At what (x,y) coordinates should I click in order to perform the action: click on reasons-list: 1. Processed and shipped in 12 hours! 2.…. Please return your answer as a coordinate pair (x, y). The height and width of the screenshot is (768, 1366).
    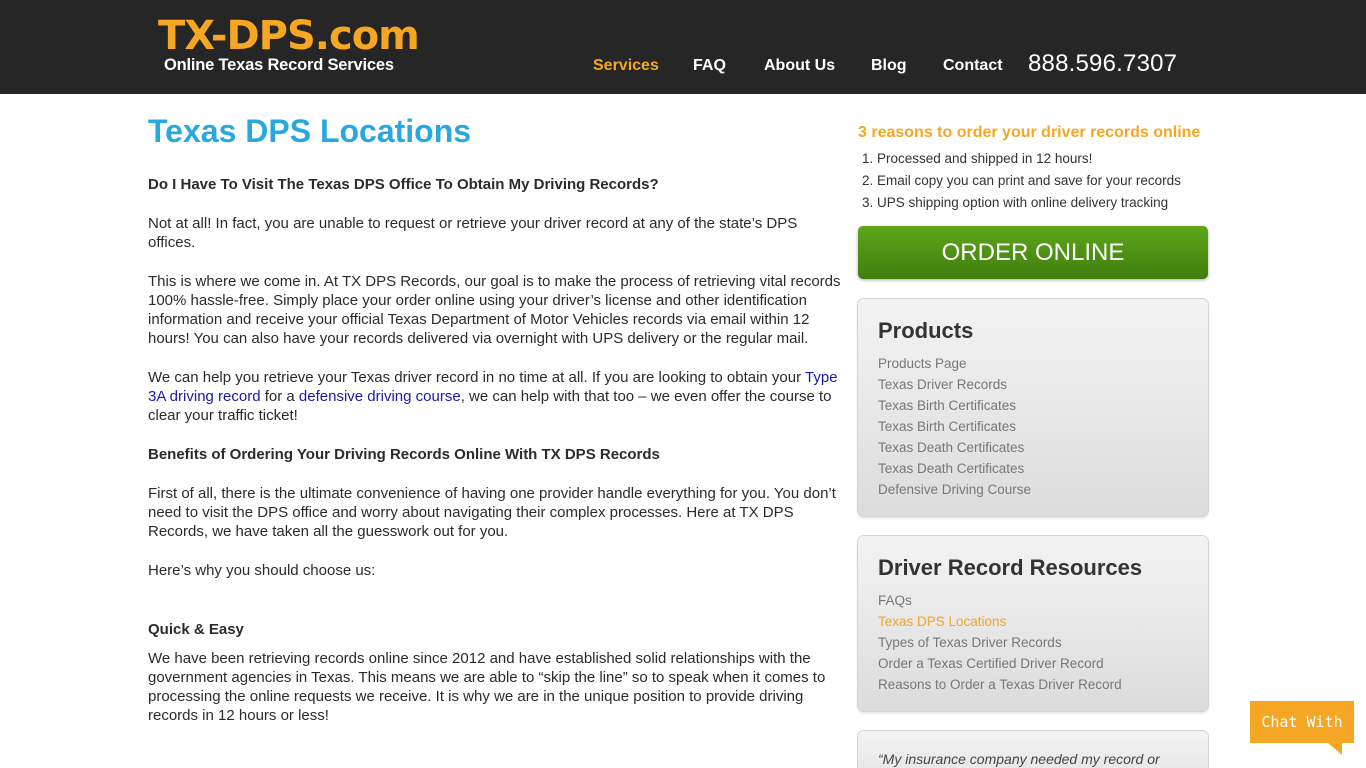
    Looking at the image, I should click on (1033, 181).